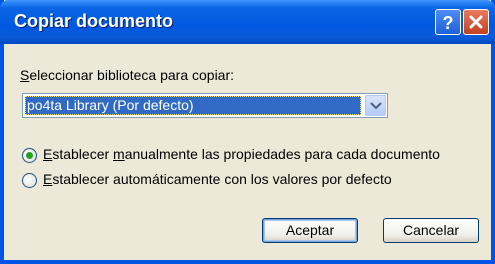 Image resolution: width=495 pixels, height=264 pixels. I want to click on help-button: ?, so click(448, 22).